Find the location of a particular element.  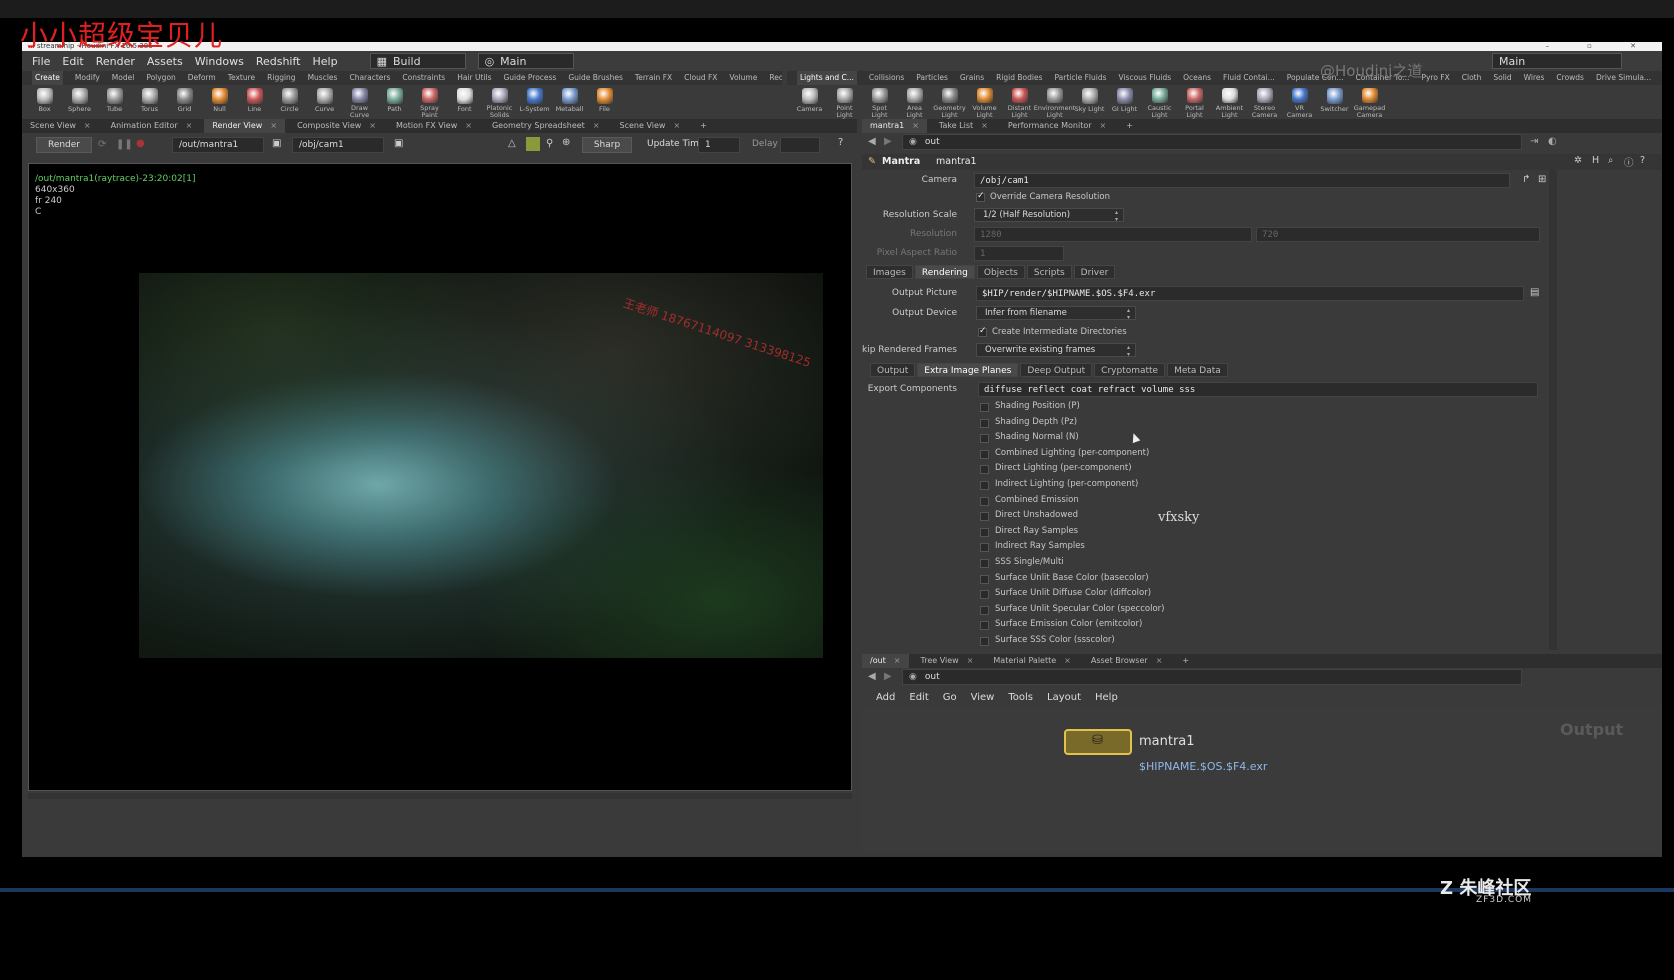

camera-choose-icon: ⊞ is located at coordinates (1542, 179).